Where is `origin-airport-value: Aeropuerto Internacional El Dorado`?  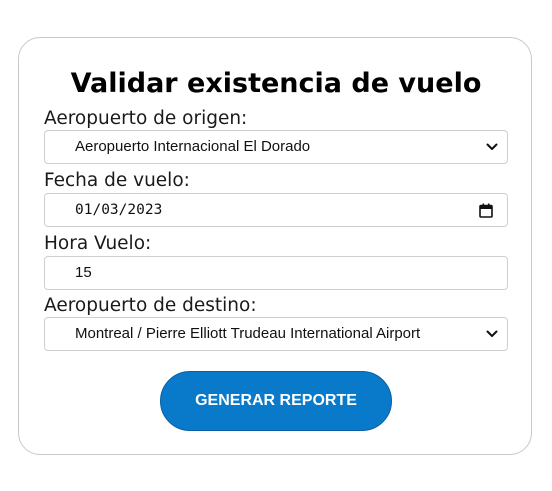 origin-airport-value: Aeropuerto Internacional El Dorado is located at coordinates (193, 146).